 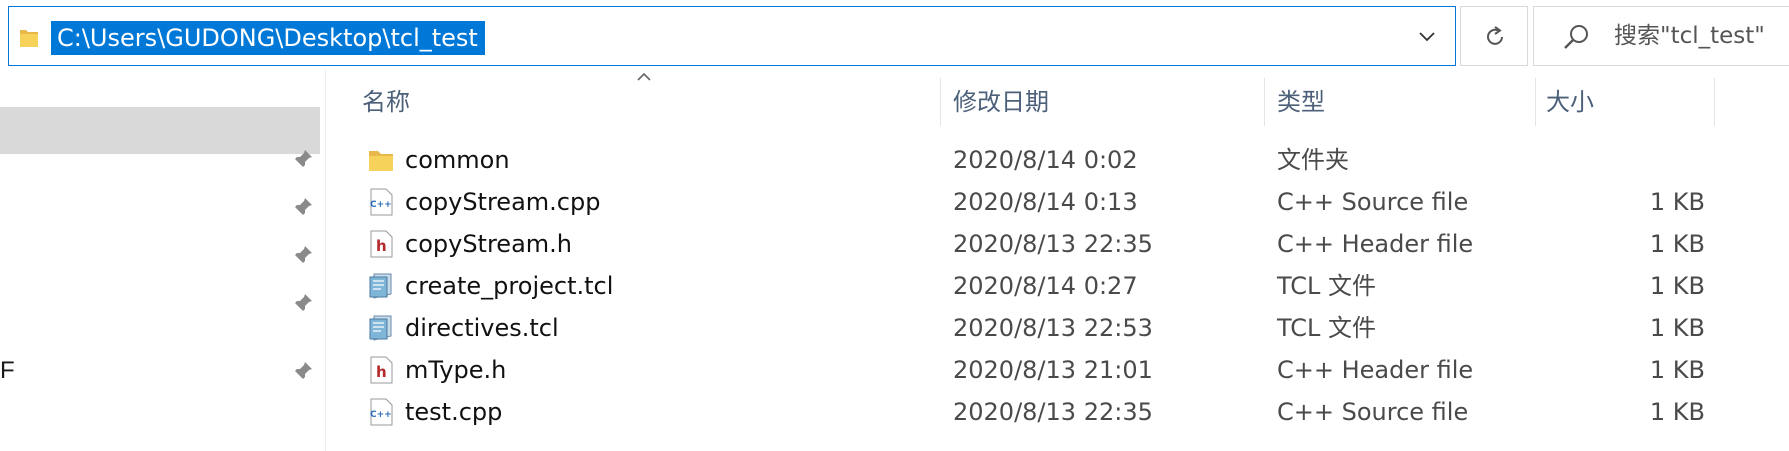 I want to click on file-name: create_project.tcl, so click(x=509, y=286).